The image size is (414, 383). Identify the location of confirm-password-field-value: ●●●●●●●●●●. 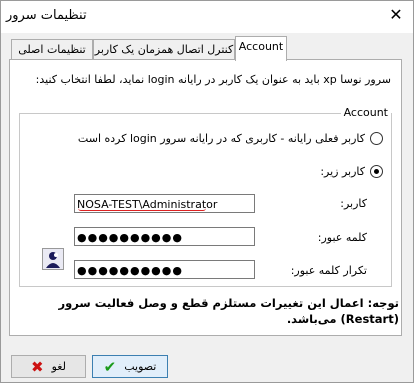
(130, 270).